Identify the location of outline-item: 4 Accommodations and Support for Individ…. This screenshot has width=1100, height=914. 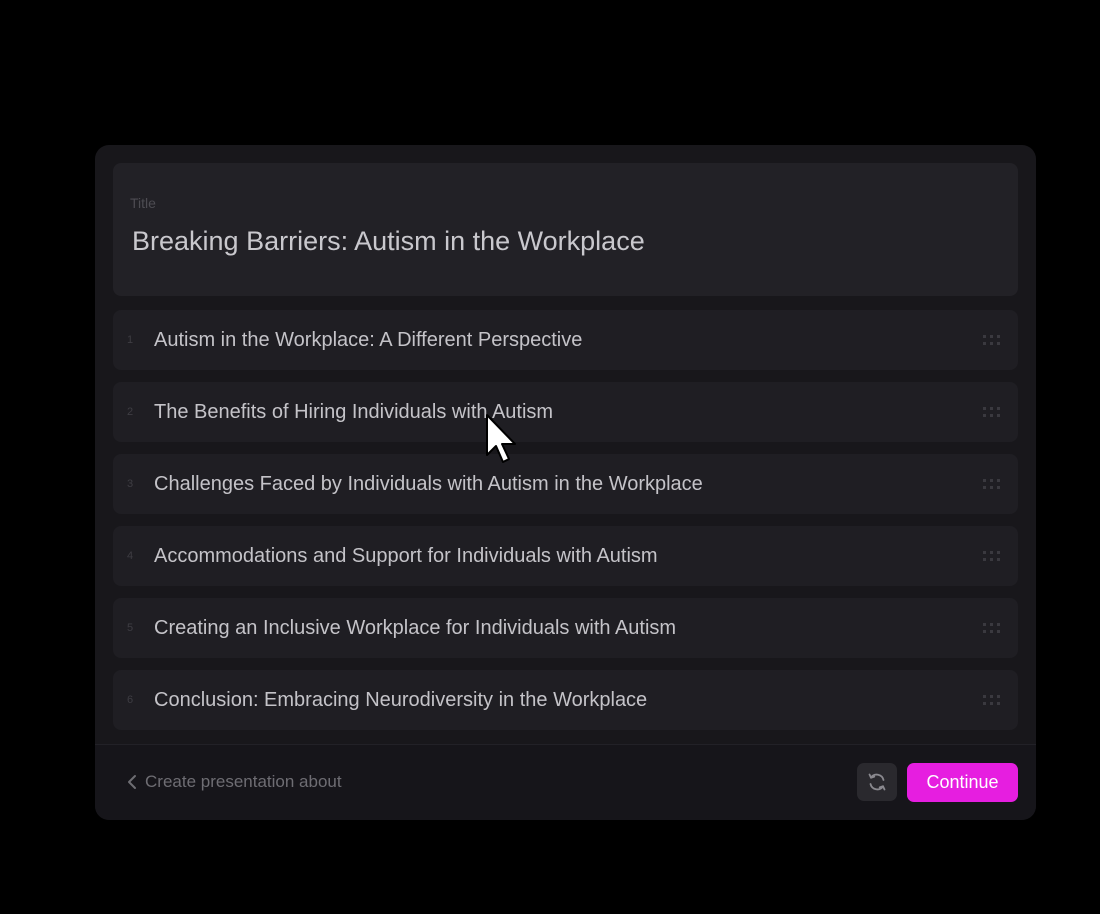
(565, 556).